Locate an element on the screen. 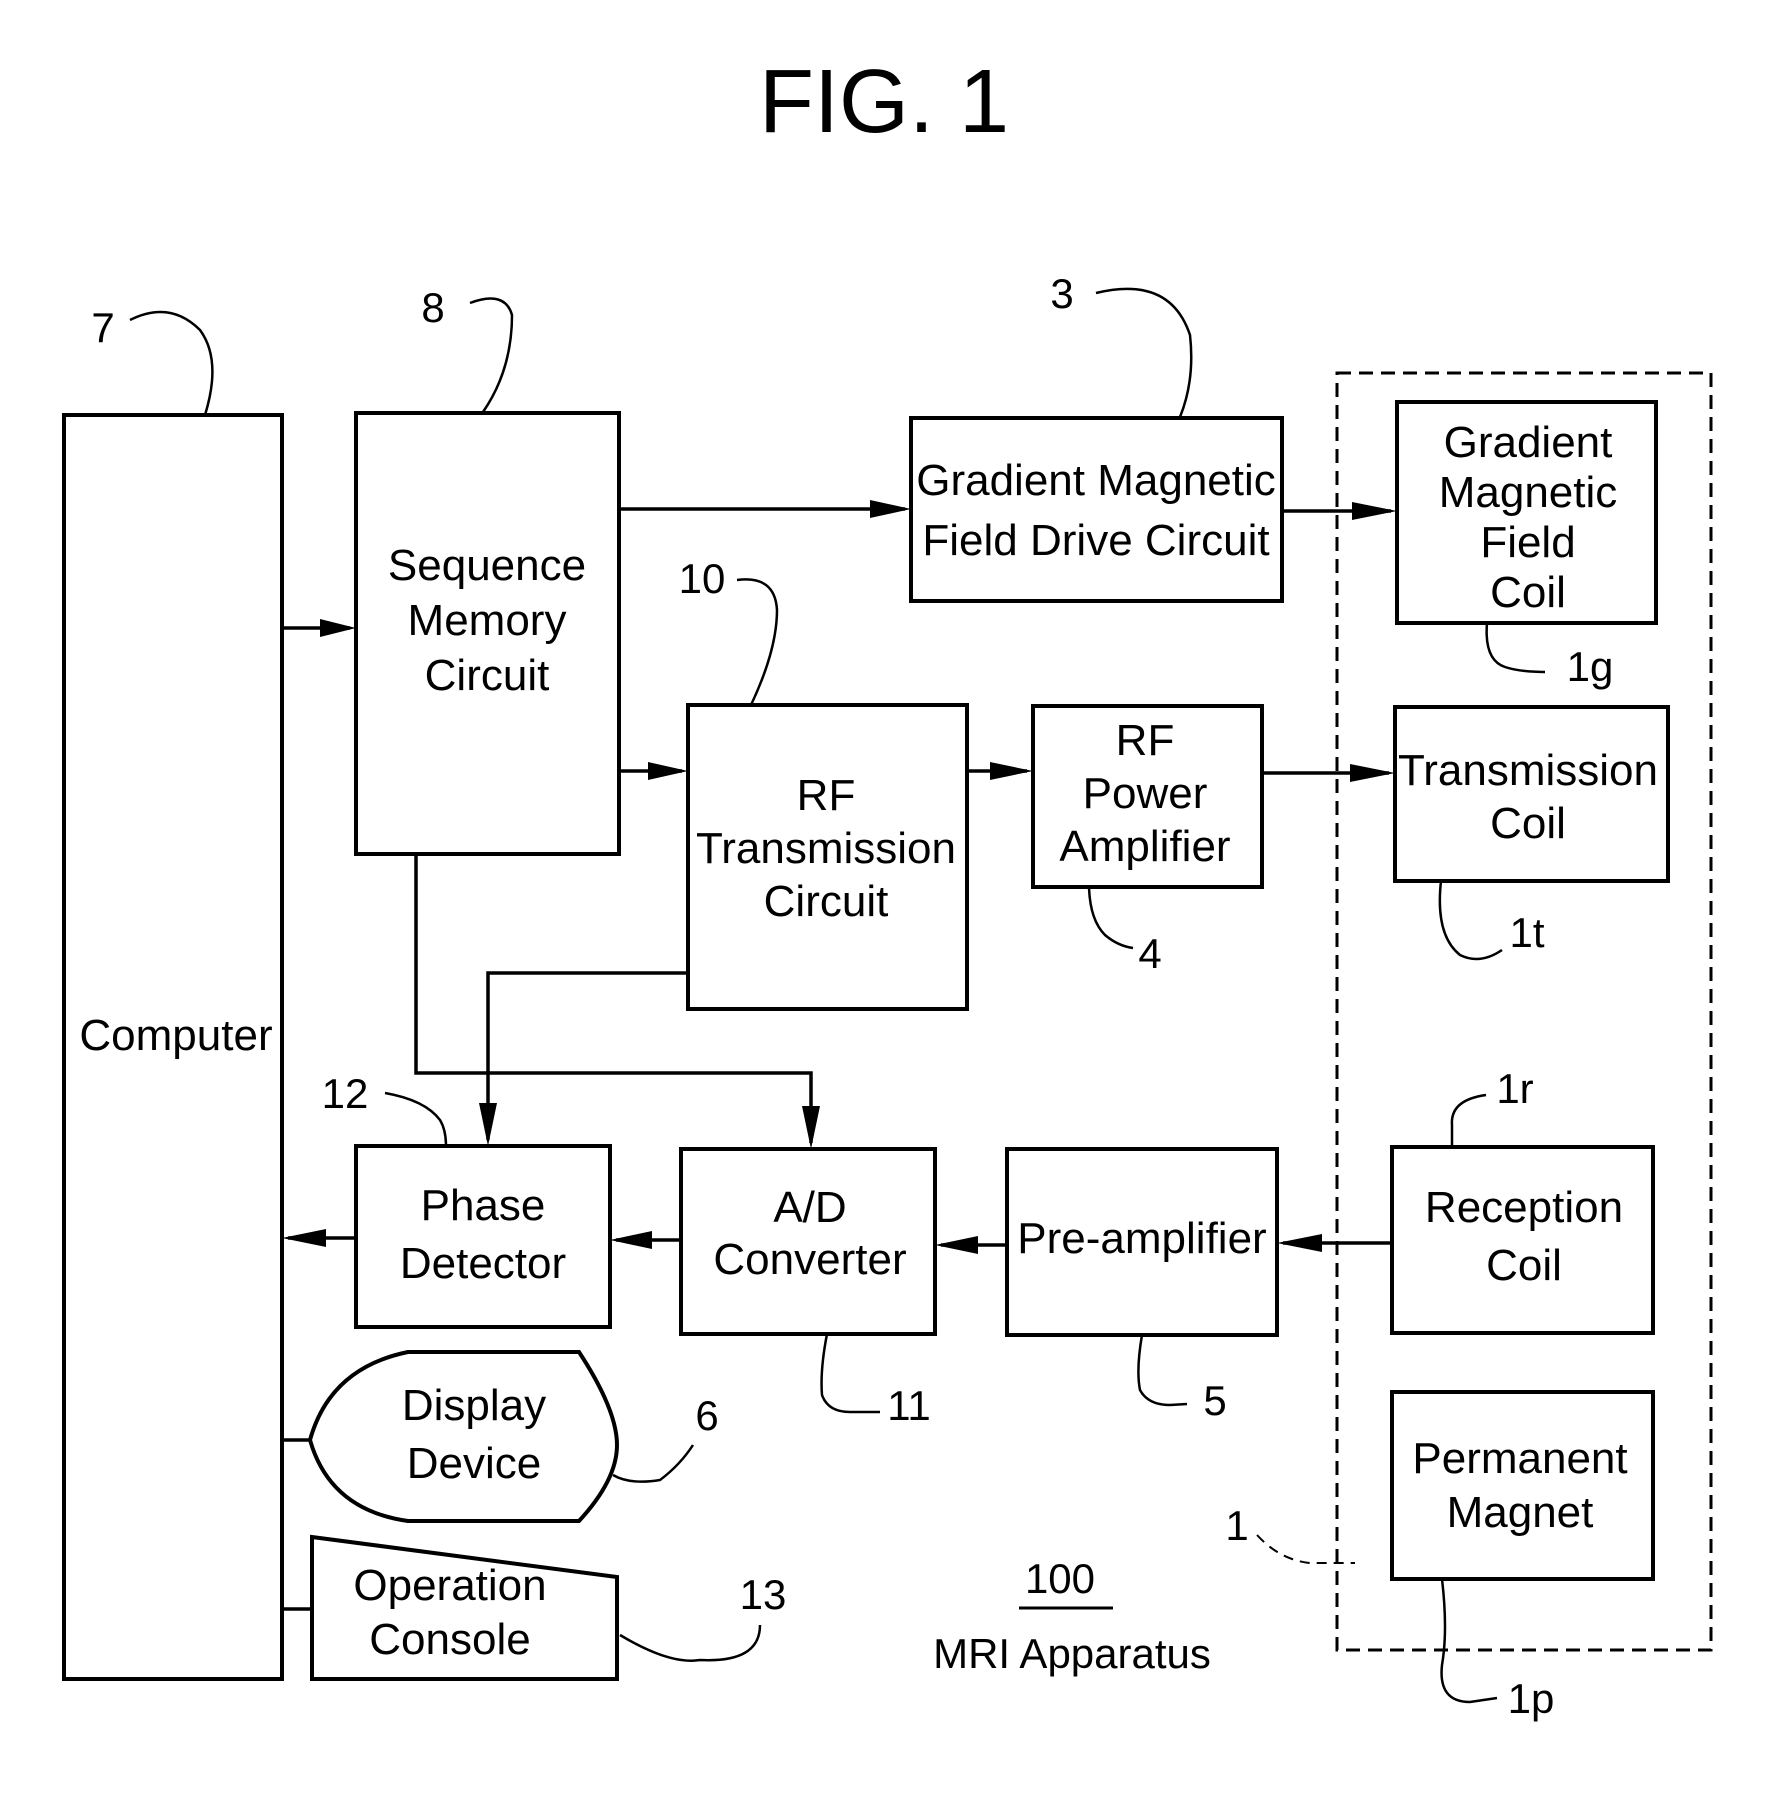 The image size is (1769, 1798). ref-label-permanent-magnet: 1p is located at coordinates (1531, 1698).